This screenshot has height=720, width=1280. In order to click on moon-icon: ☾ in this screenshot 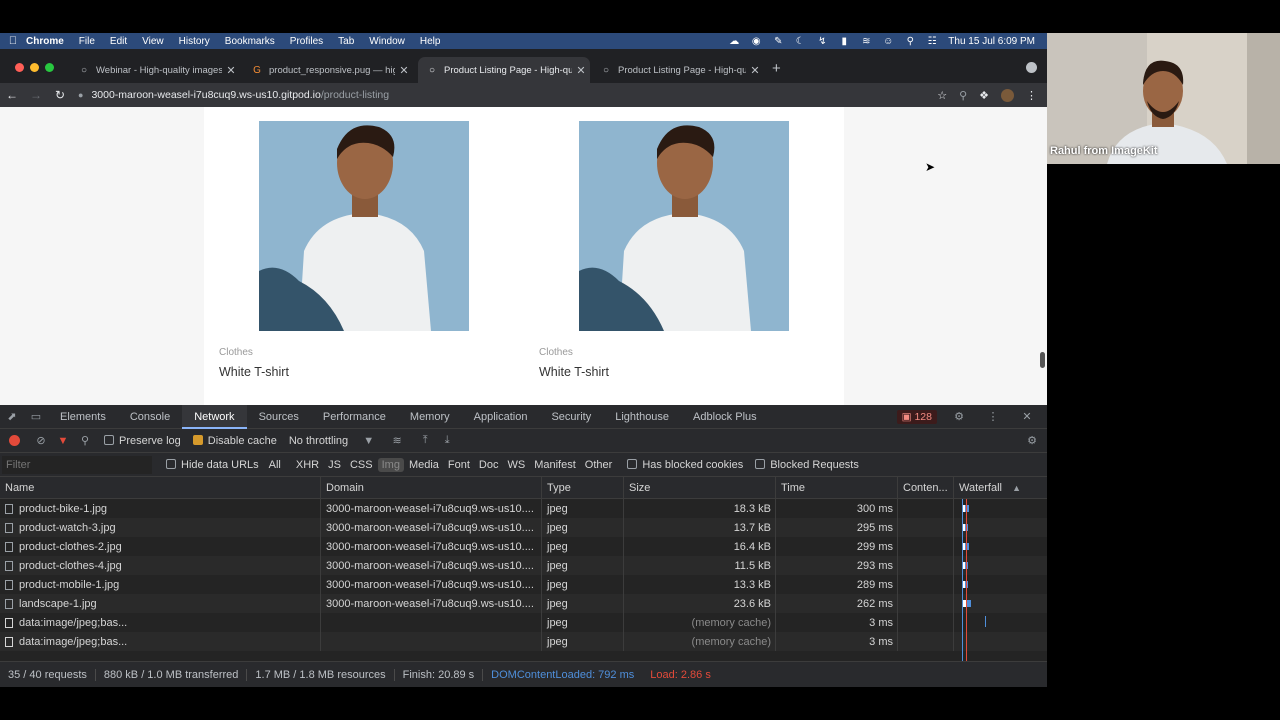, I will do `click(800, 41)`.